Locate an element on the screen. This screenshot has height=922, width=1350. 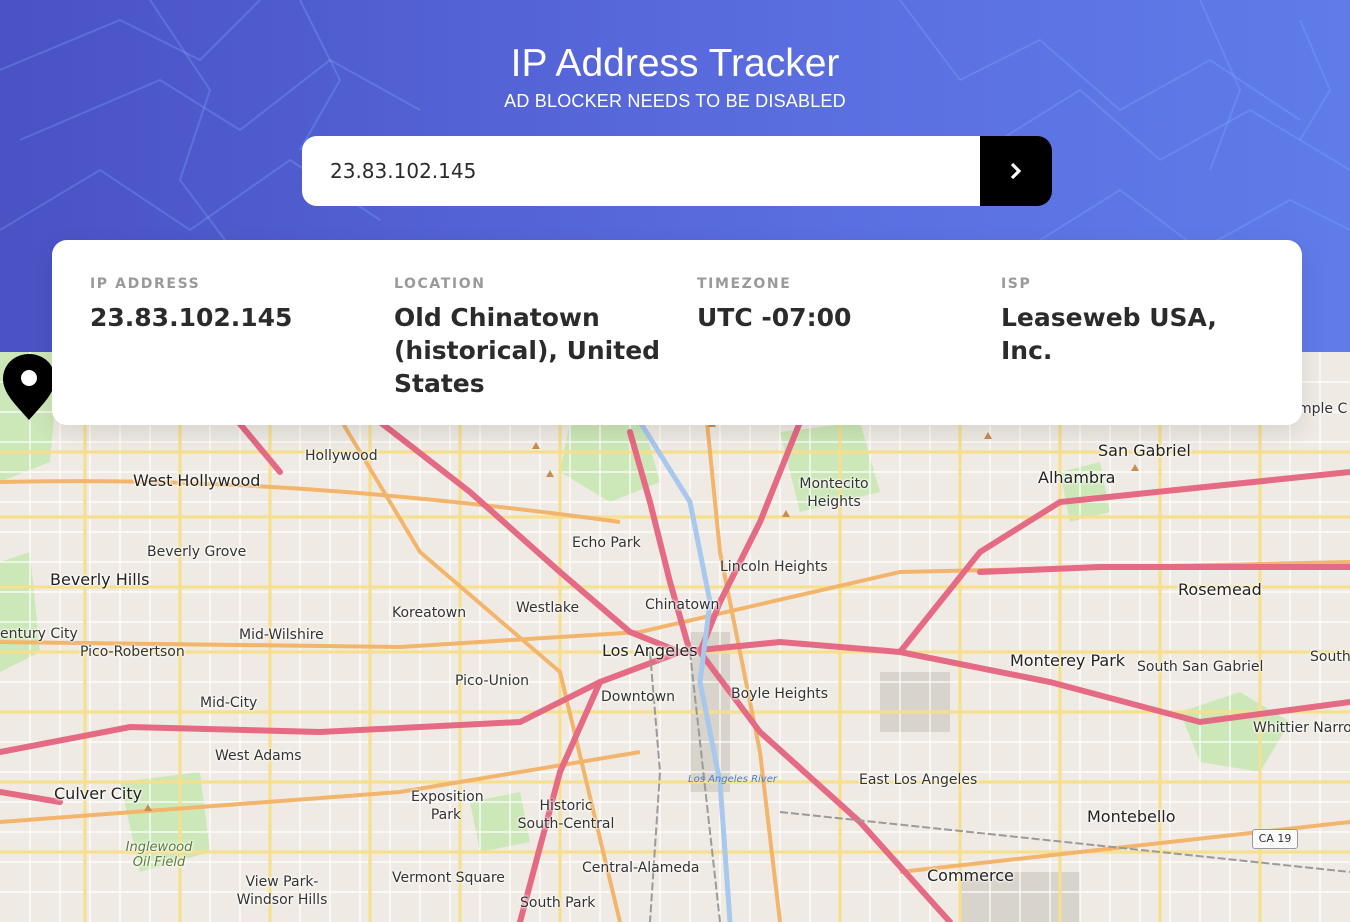
location-pin-icon is located at coordinates (29, 387).